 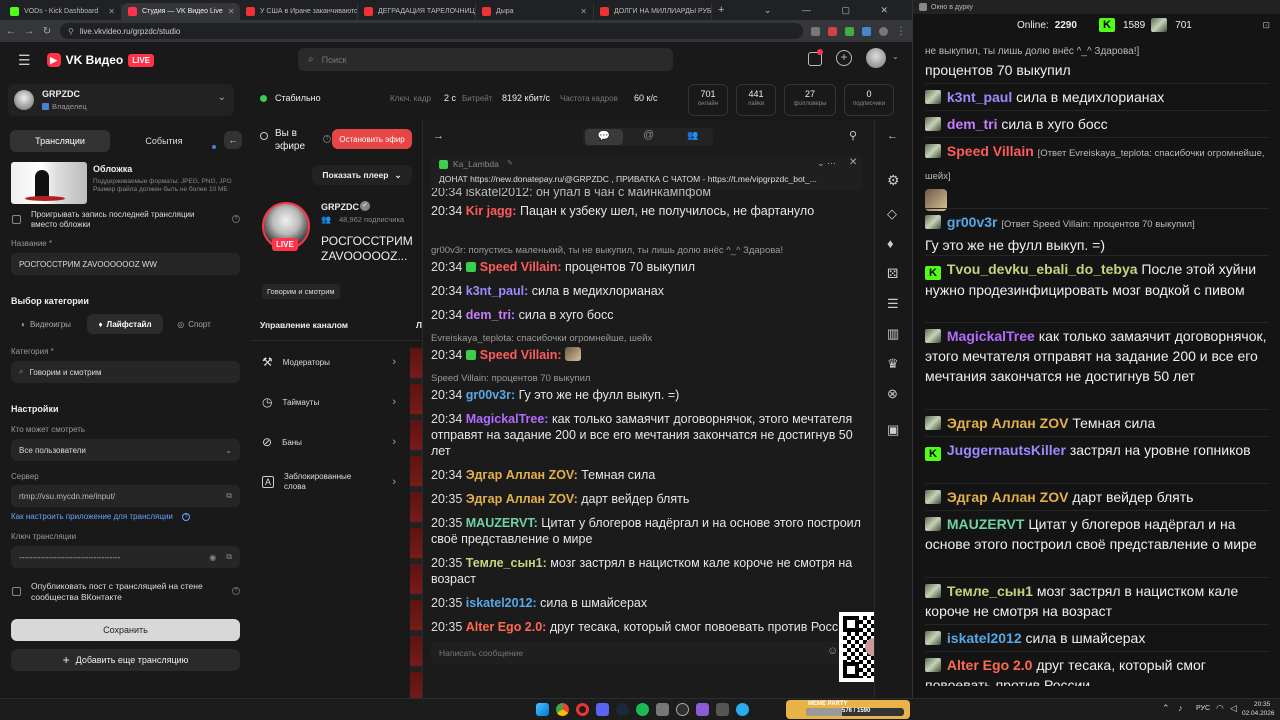 I want to click on search-input: ⌕ Поиск, so click(x=485, y=59).